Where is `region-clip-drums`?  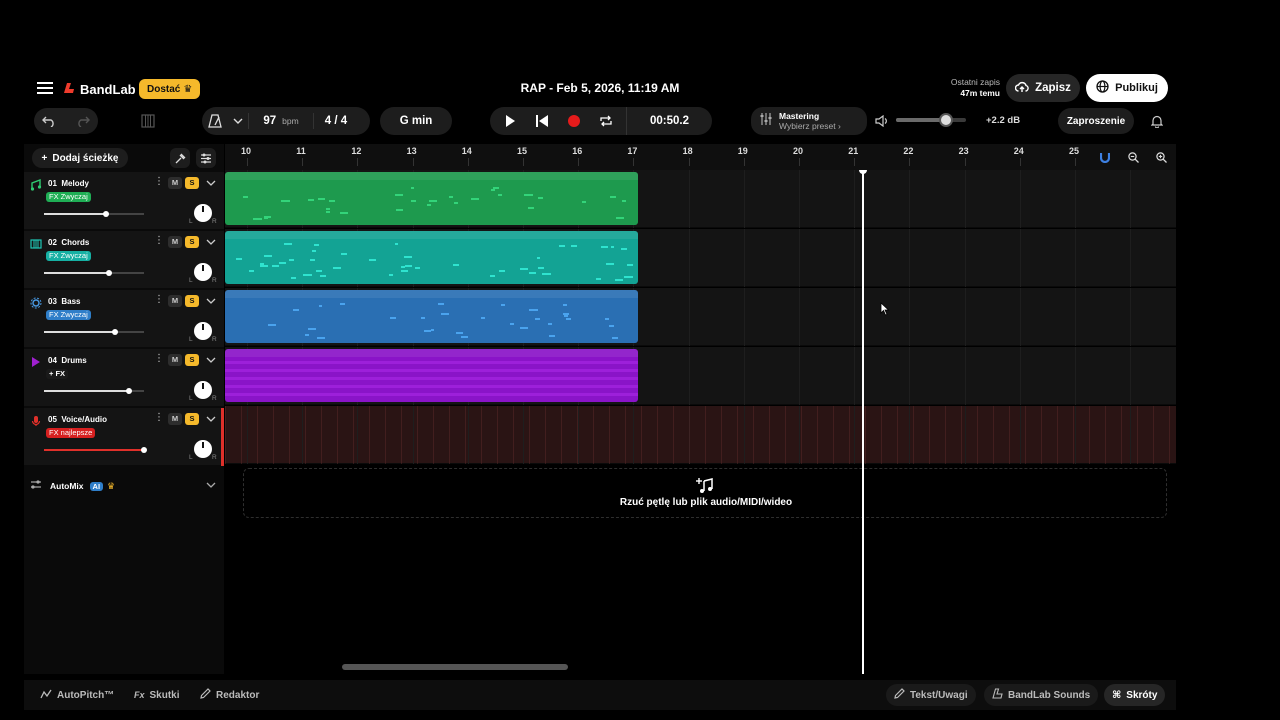 region-clip-drums is located at coordinates (431, 375).